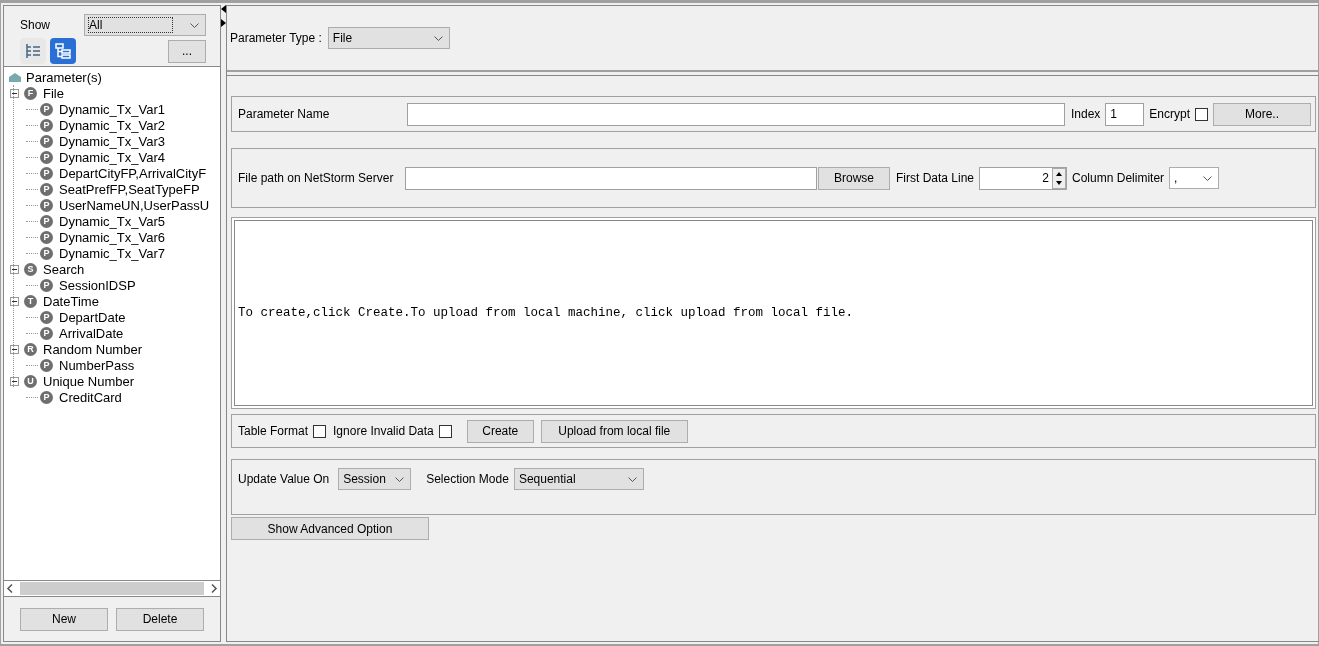  I want to click on upload-button: Upload from local file, so click(614, 431).